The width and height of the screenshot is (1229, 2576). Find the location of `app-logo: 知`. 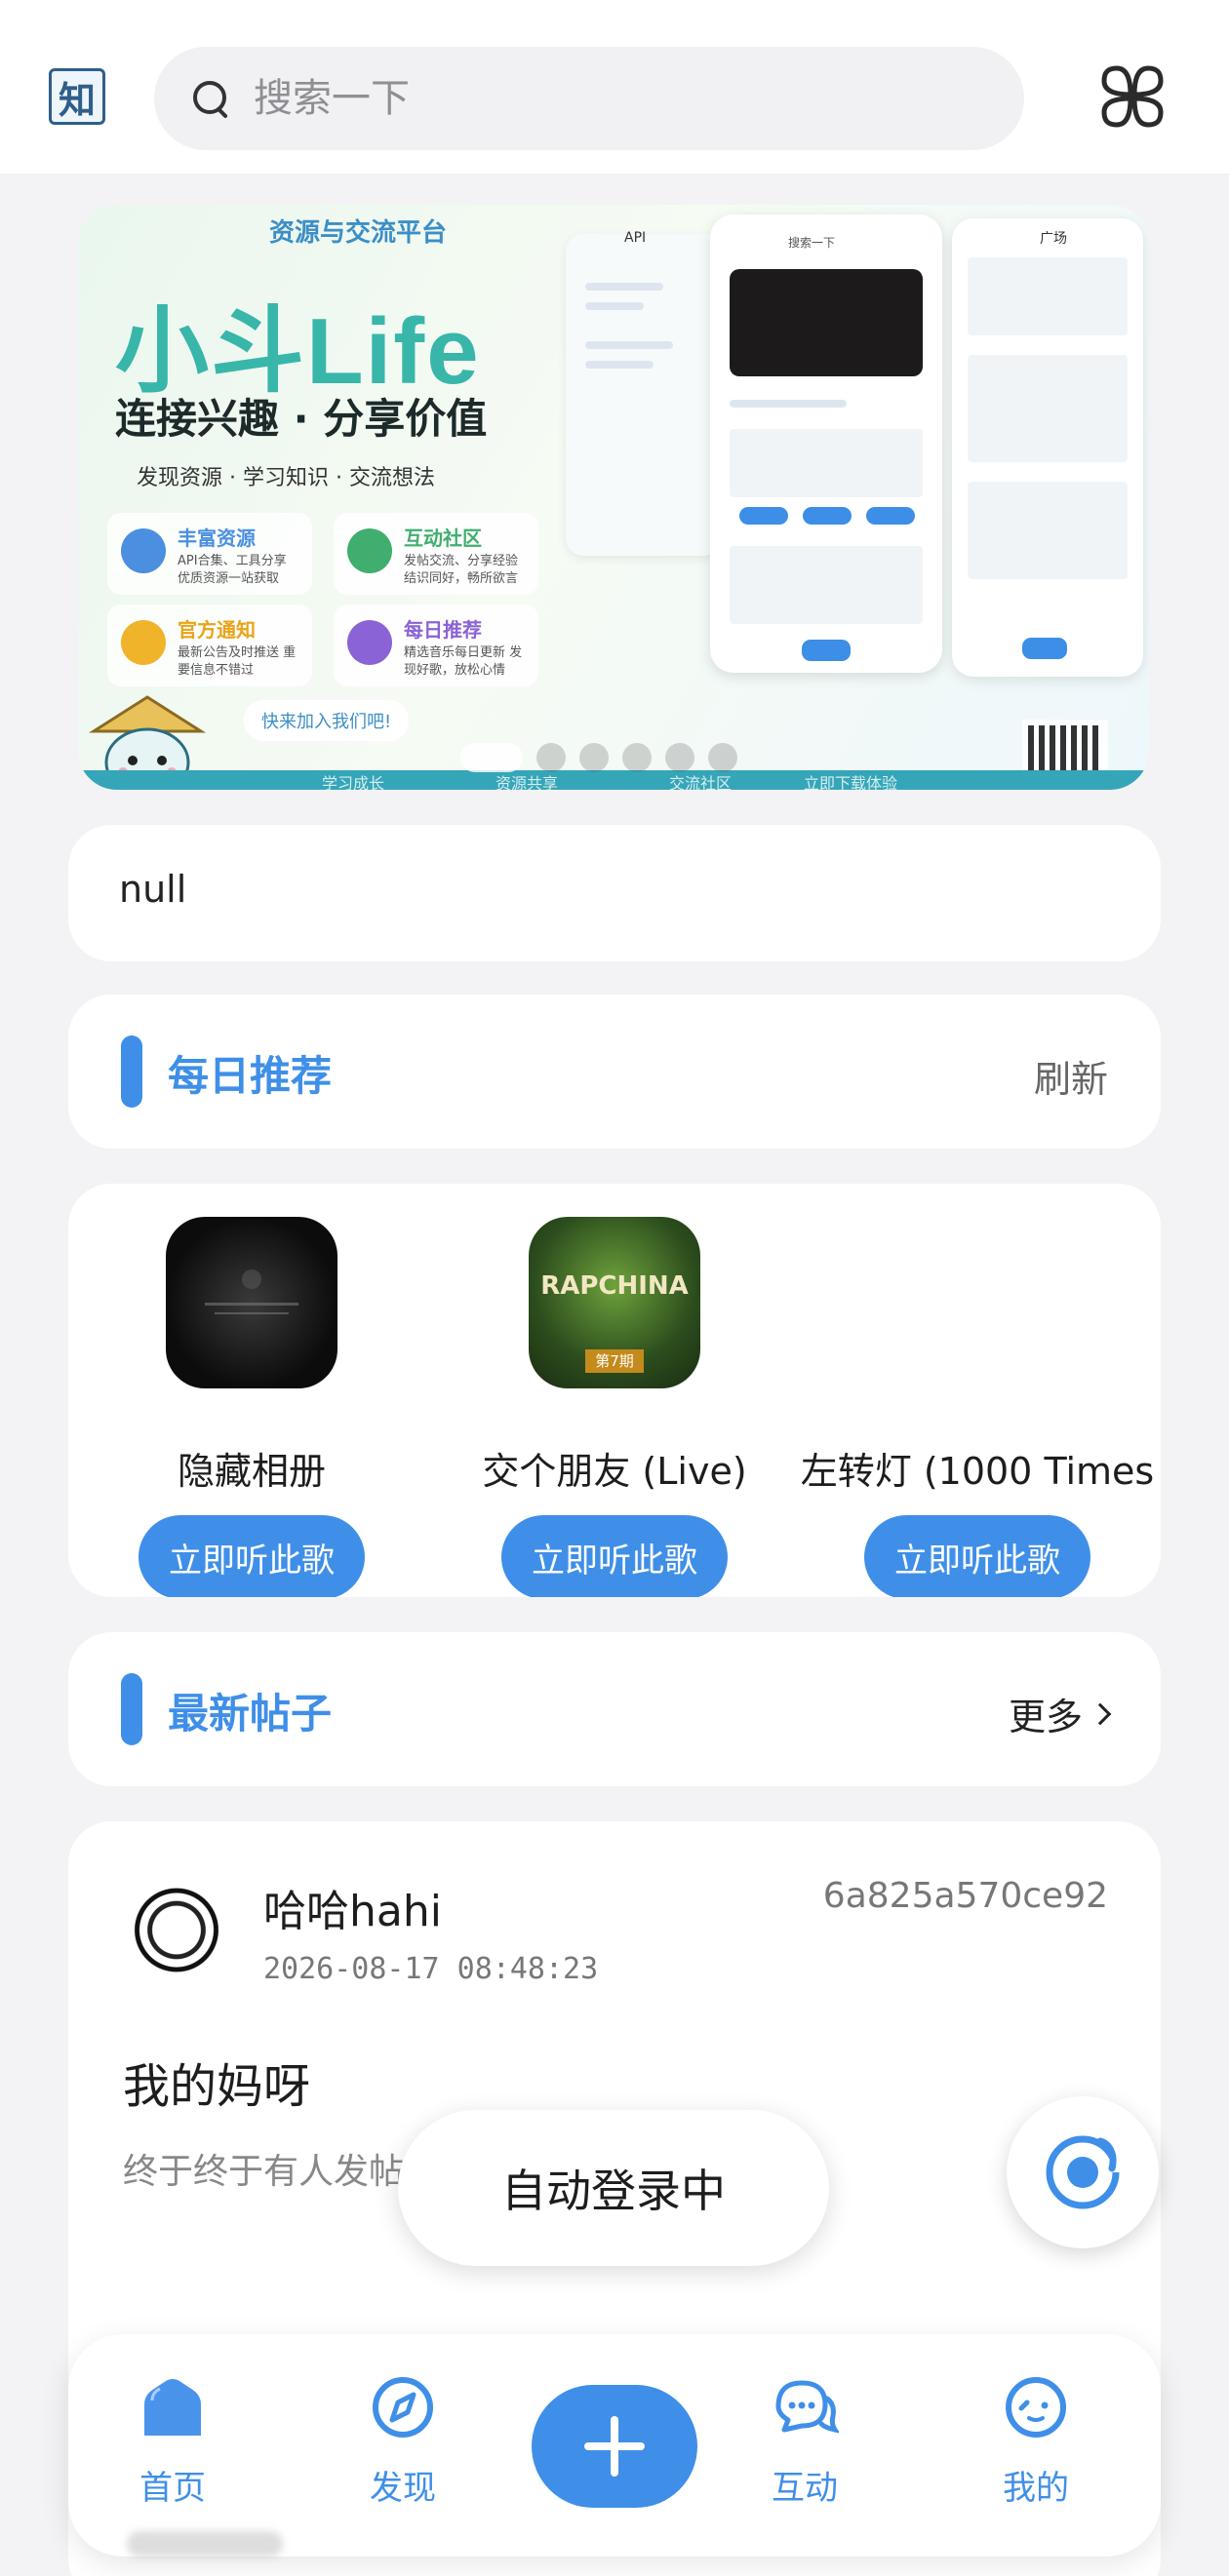

app-logo: 知 is located at coordinates (77, 96).